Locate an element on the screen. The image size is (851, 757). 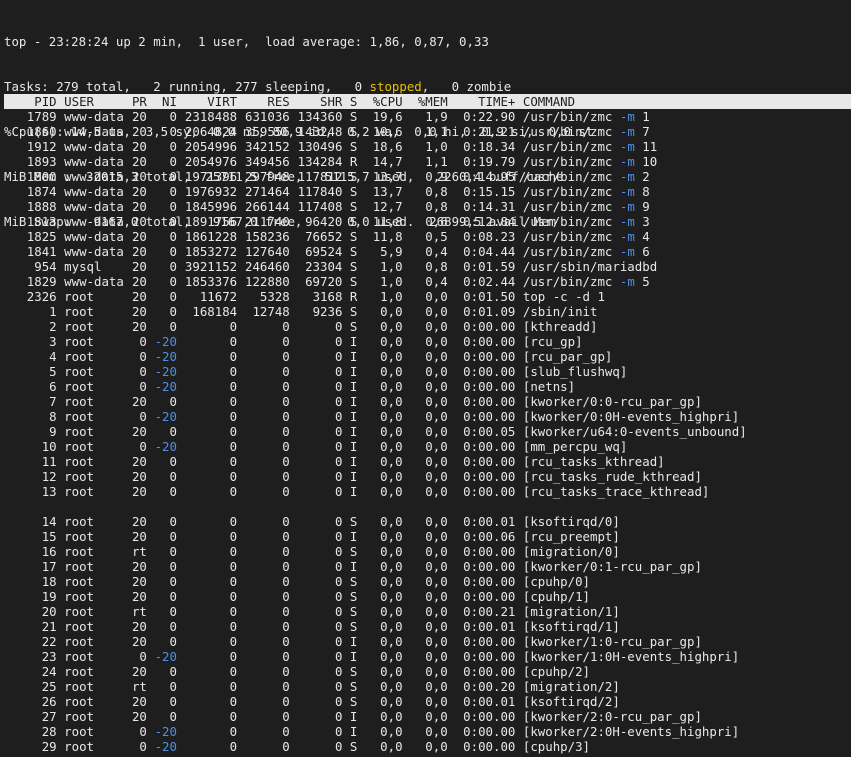
command-text: [cpuhp/3] is located at coordinates (556, 746).